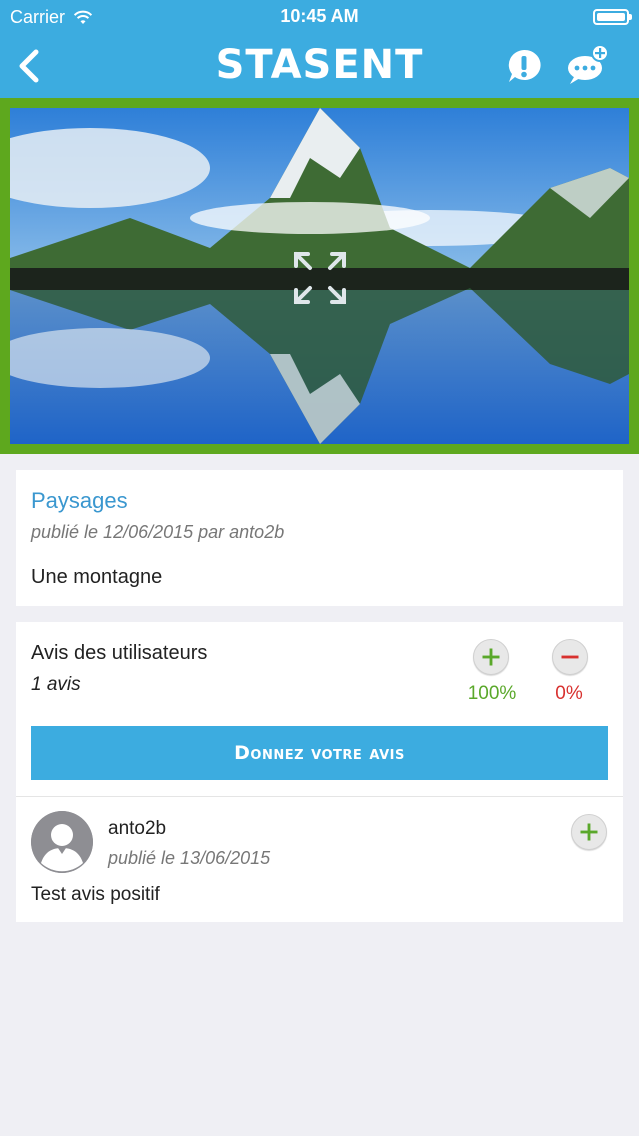 This screenshot has width=639, height=1136. I want to click on status-time: 10:45 AM, so click(319, 16).